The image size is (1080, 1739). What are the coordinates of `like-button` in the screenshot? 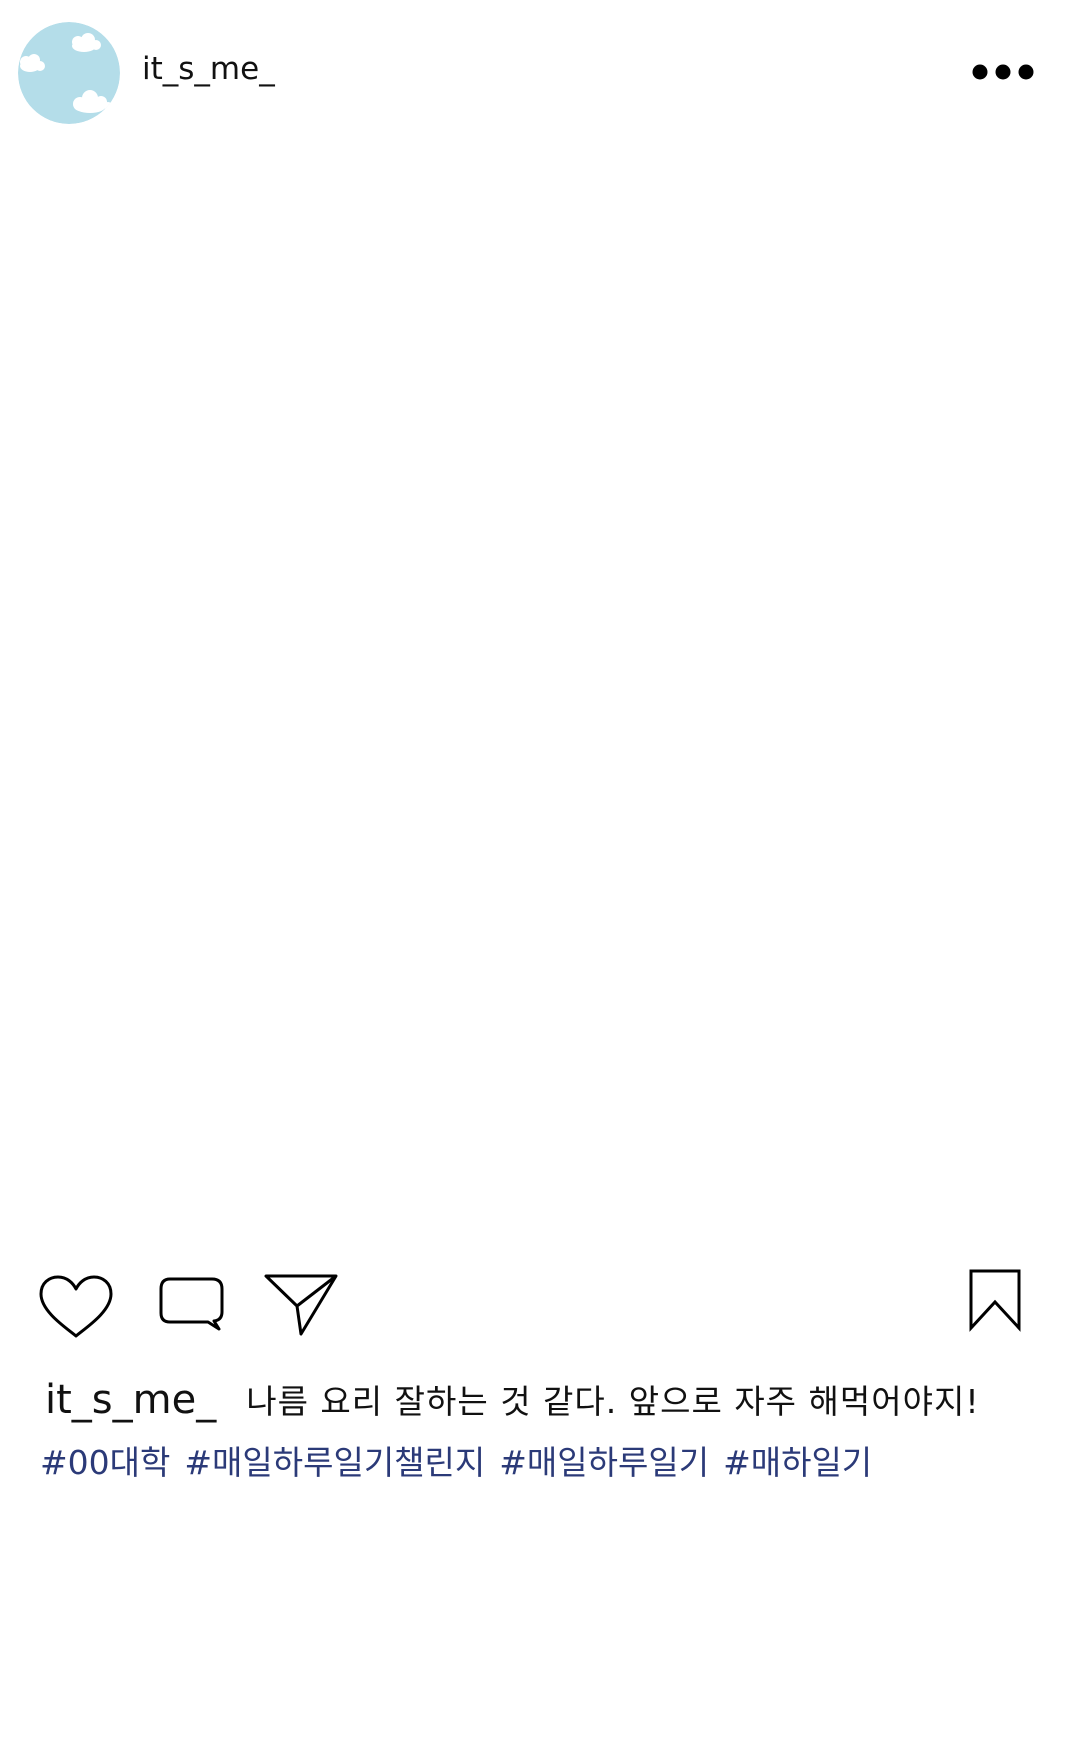 It's located at (76, 1309).